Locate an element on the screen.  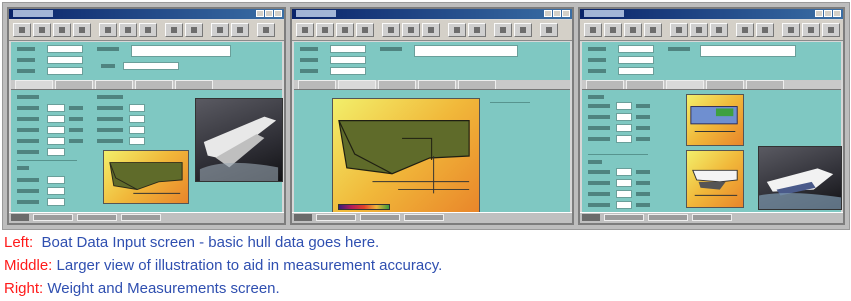
toolbar is located at coordinates (711, 30).